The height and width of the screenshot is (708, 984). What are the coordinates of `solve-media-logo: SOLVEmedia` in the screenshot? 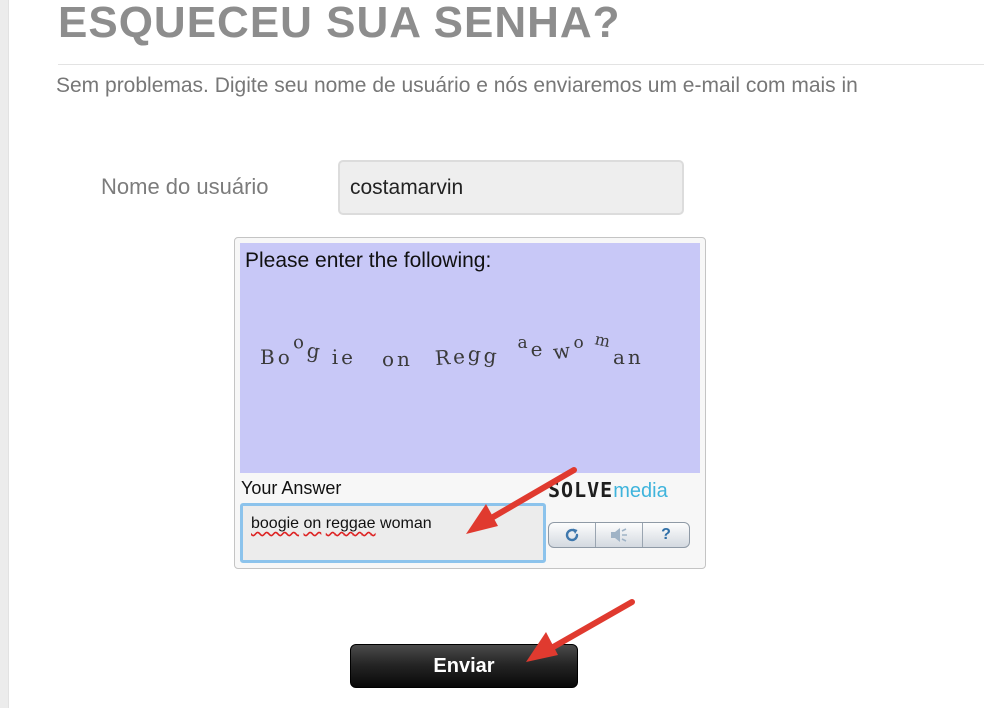 It's located at (608, 490).